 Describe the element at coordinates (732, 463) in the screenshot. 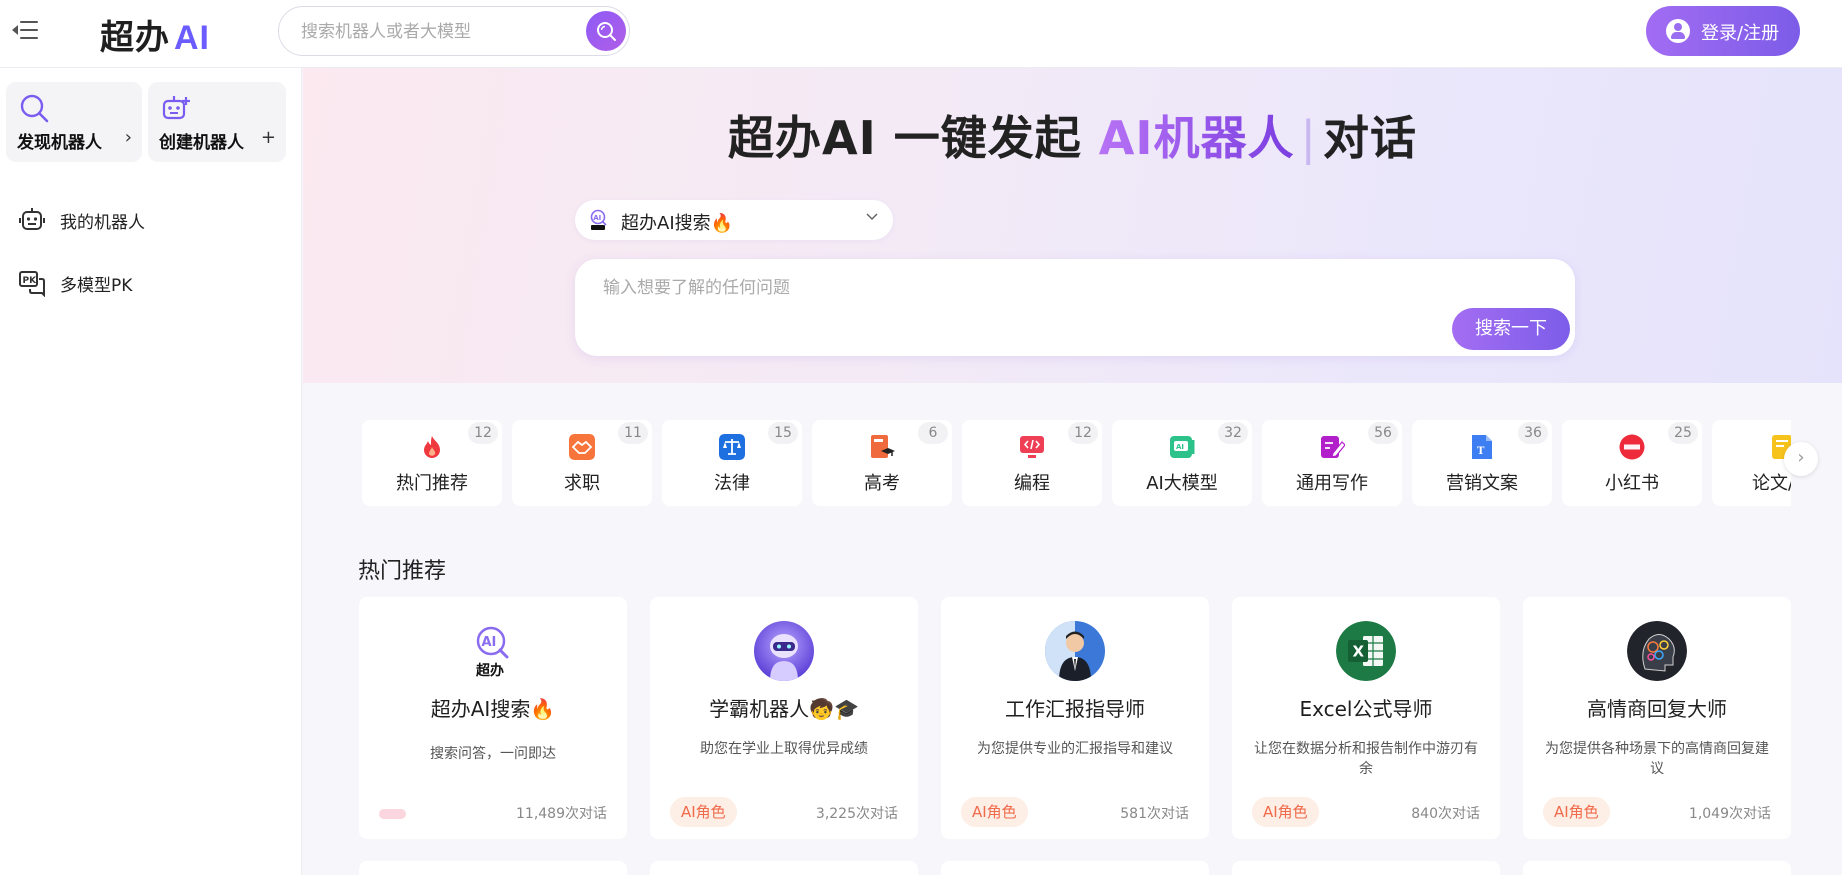

I see `category-law: 15 法律` at that location.